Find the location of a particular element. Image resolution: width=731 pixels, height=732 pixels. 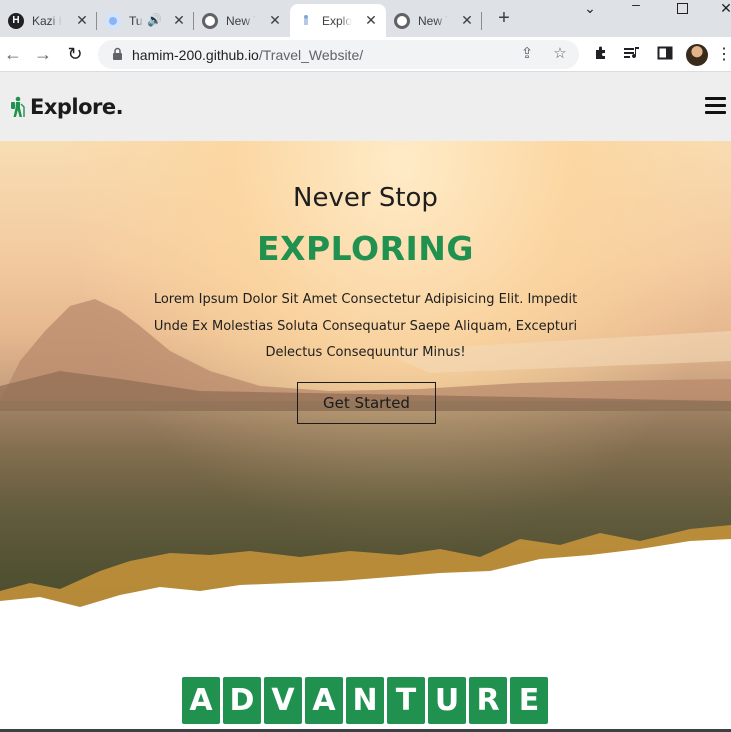

heading-letter: R is located at coordinates (488, 700).